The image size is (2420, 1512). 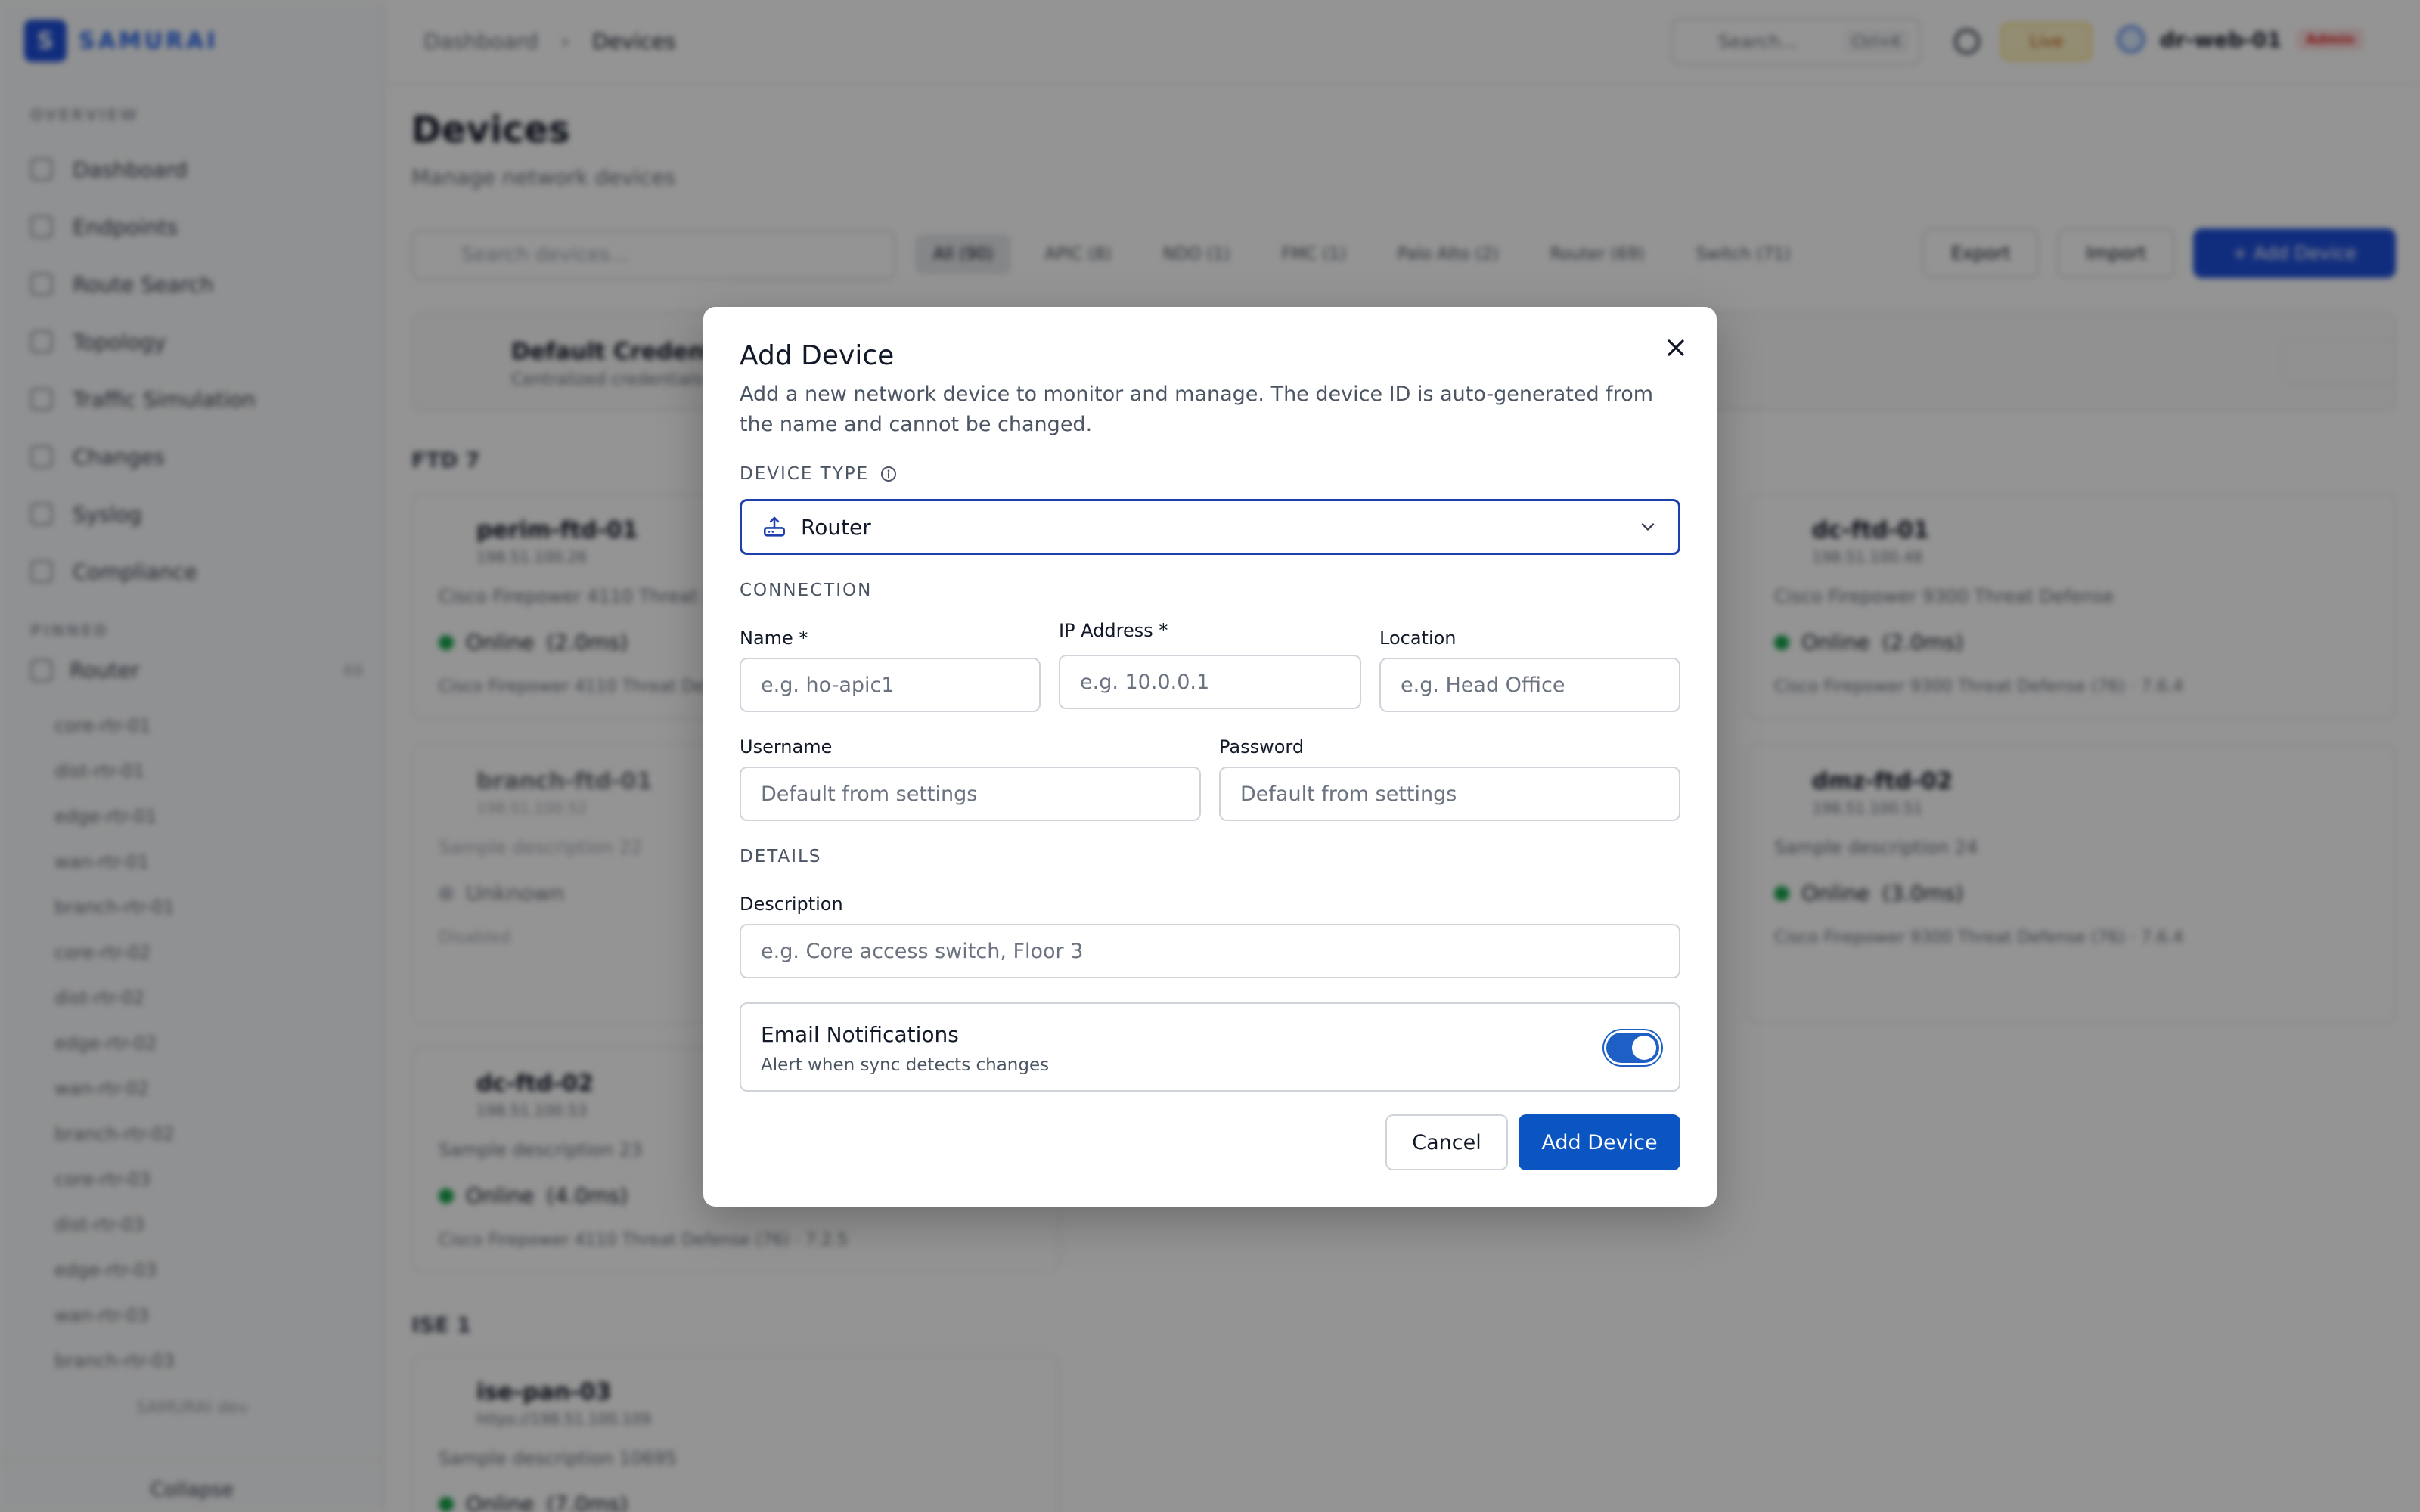 I want to click on device-type-select: Router, so click(x=1210, y=527).